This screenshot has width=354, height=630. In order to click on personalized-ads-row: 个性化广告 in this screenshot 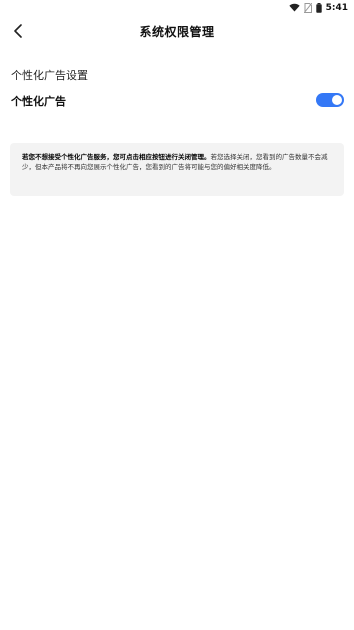, I will do `click(177, 100)`.